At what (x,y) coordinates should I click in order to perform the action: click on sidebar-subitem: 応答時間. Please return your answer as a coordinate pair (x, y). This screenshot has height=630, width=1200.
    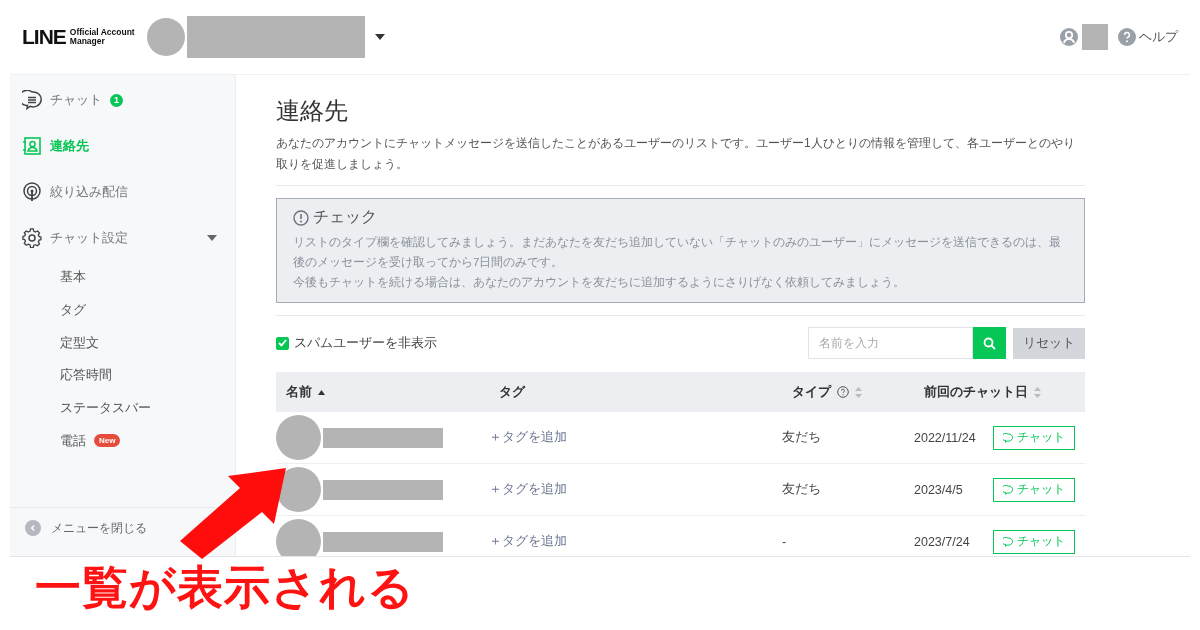
    Looking at the image, I should click on (86, 375).